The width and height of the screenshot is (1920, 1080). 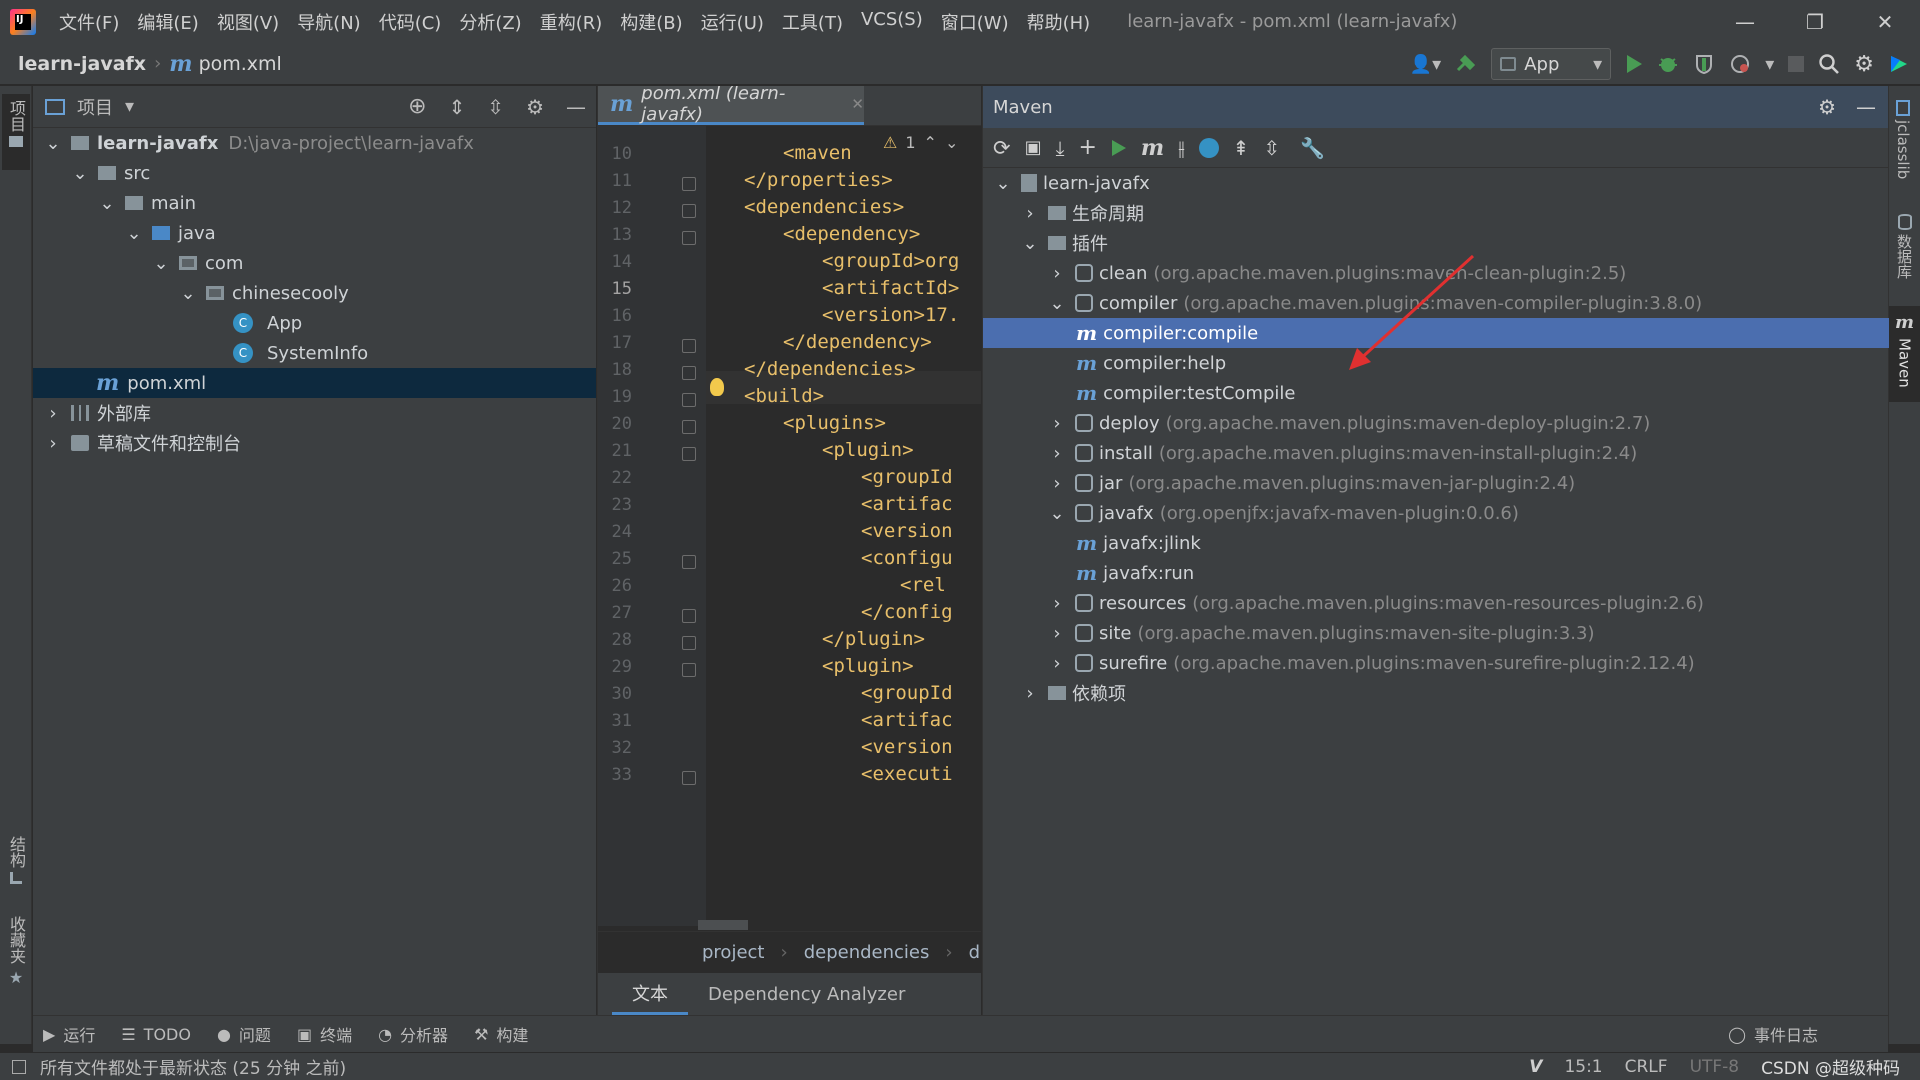 What do you see at coordinates (1152, 148) in the screenshot?
I see `execute-maven-goal-icon: m` at bounding box center [1152, 148].